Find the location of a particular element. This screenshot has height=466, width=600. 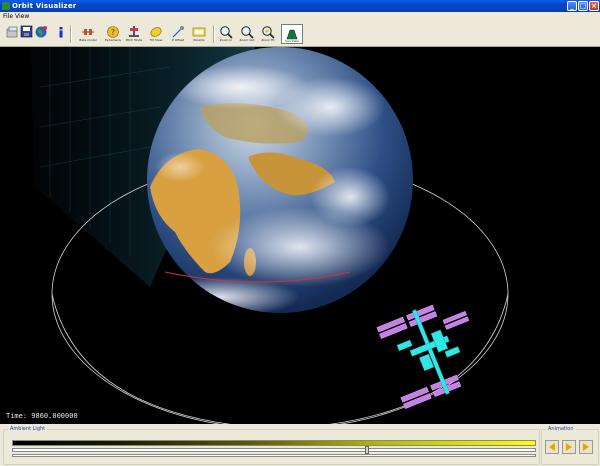

beta-model-label: Beta model is located at coordinates (88, 40).